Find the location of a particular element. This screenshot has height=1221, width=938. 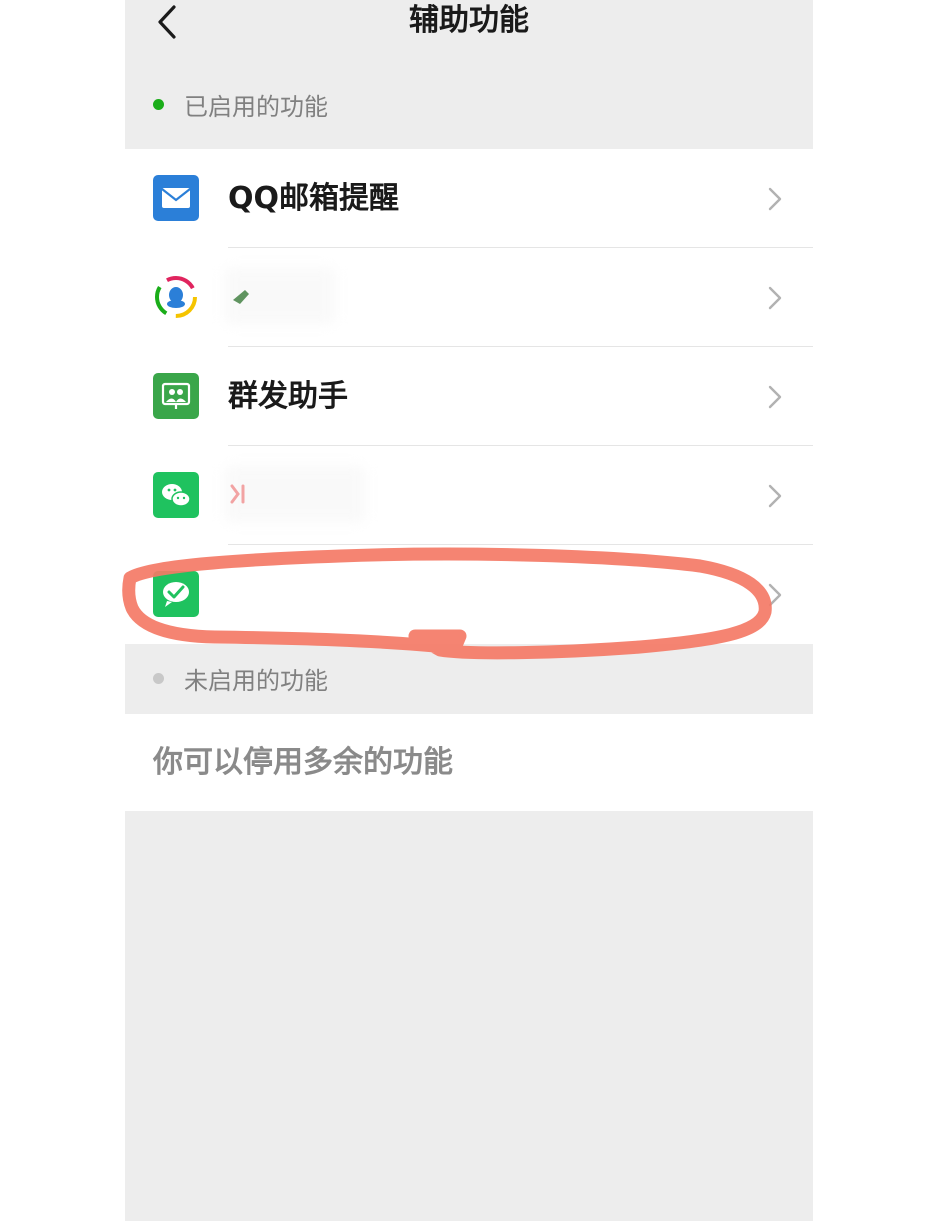

navigation-bar: 辅助功能 is located at coordinates (469, 22).